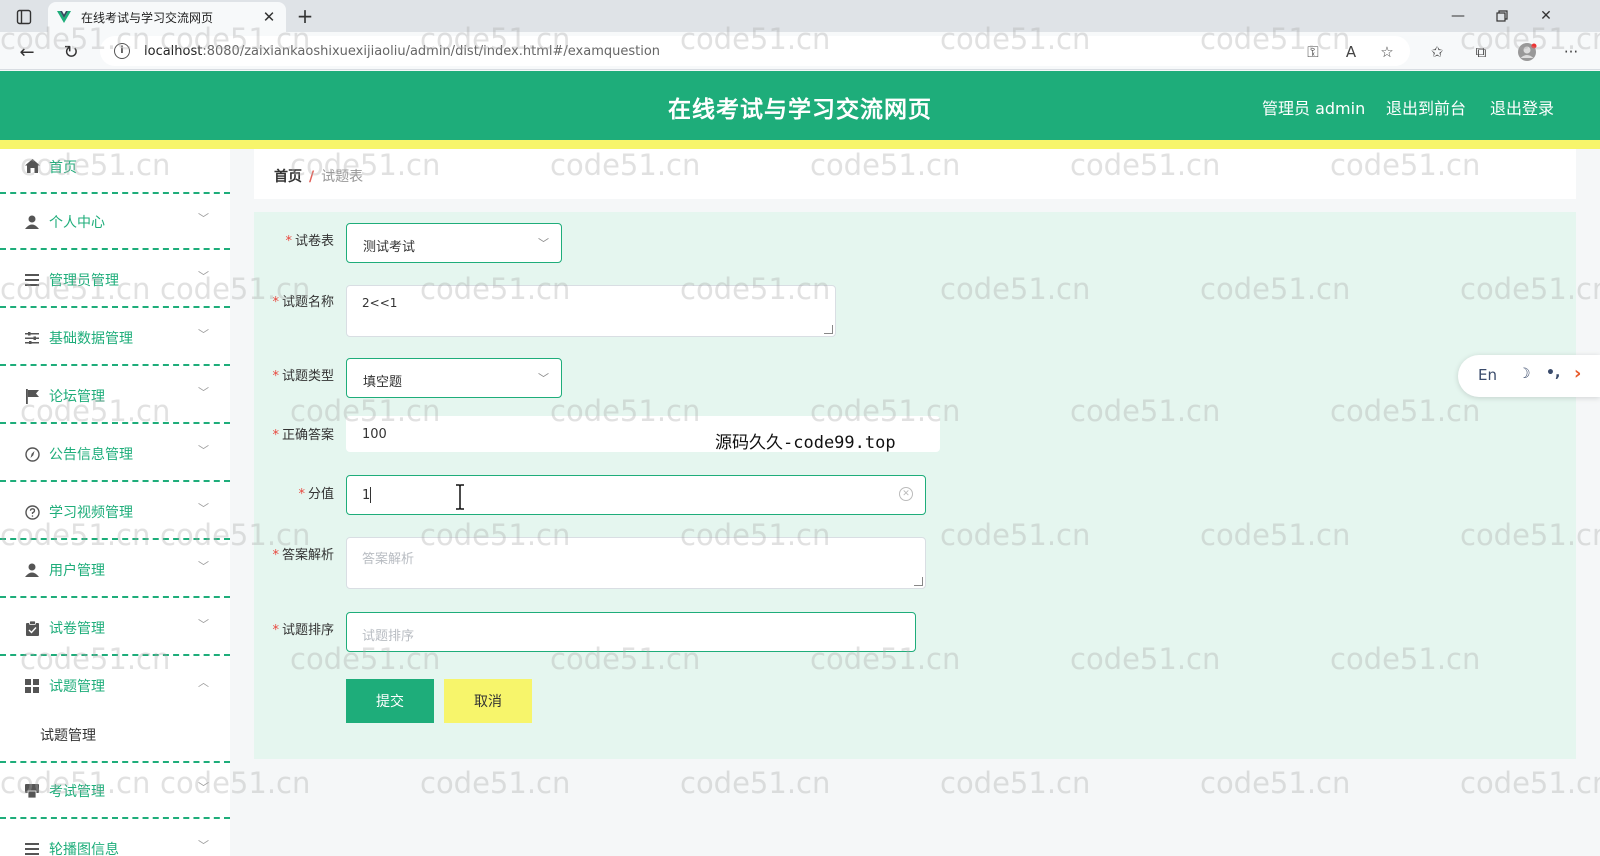 The image size is (1600, 856). Describe the element at coordinates (303, 555) in the screenshot. I see `analysis-label: * 答案解析` at that location.